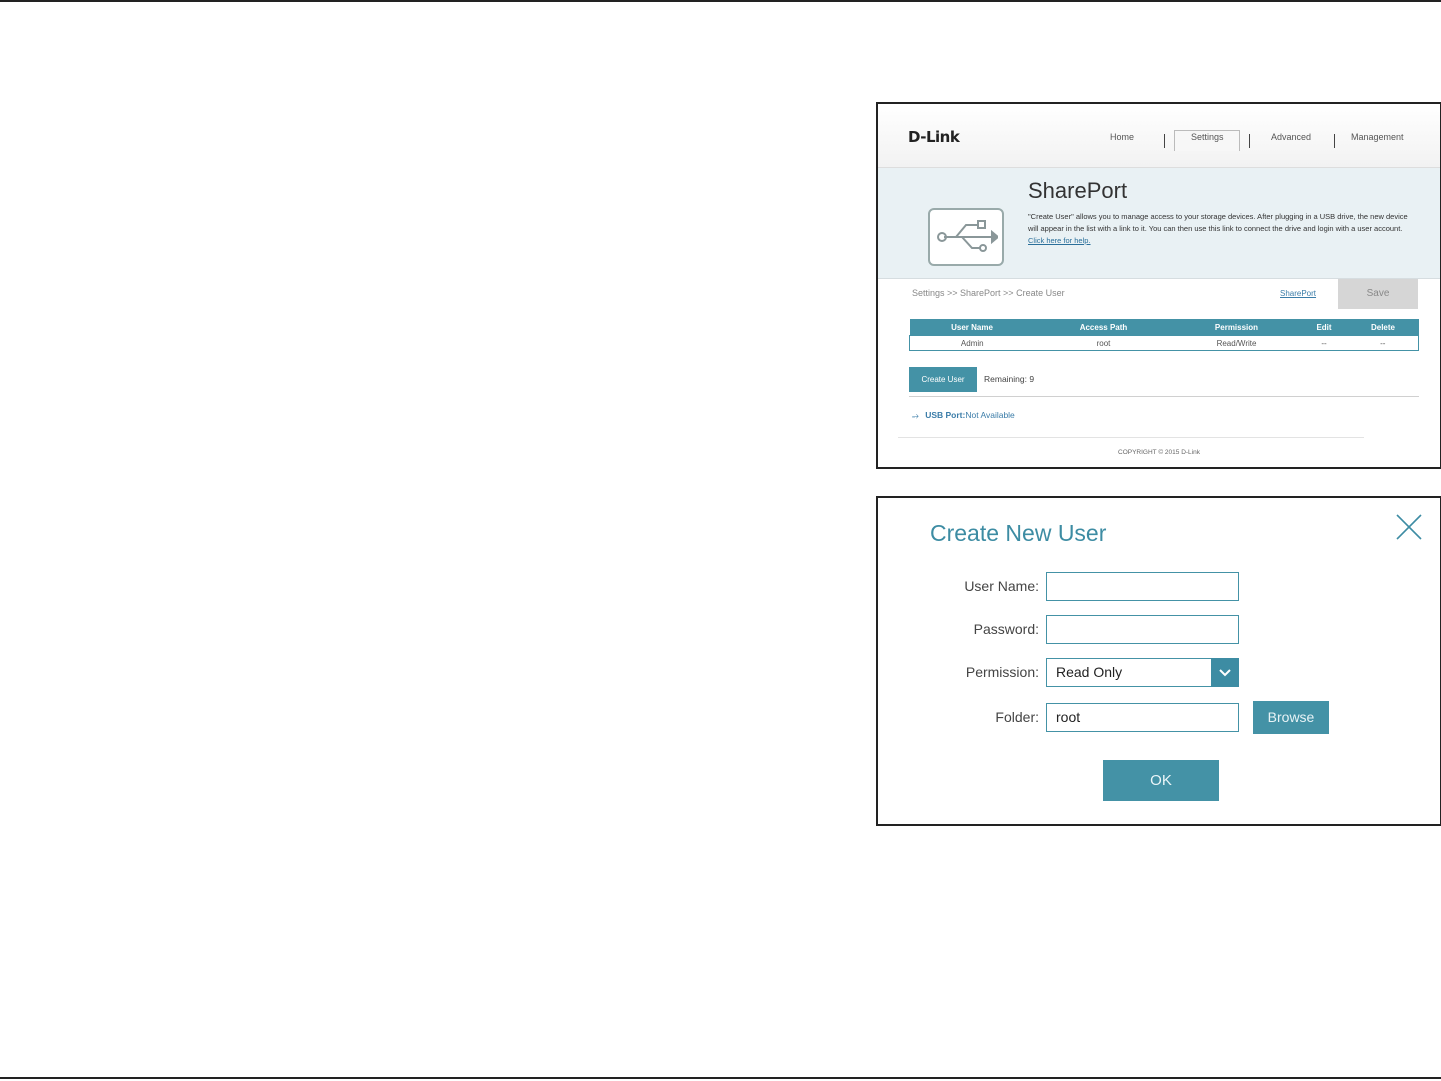 This screenshot has width=1441, height=1081. I want to click on dialog-title: Create New User, so click(1018, 533).